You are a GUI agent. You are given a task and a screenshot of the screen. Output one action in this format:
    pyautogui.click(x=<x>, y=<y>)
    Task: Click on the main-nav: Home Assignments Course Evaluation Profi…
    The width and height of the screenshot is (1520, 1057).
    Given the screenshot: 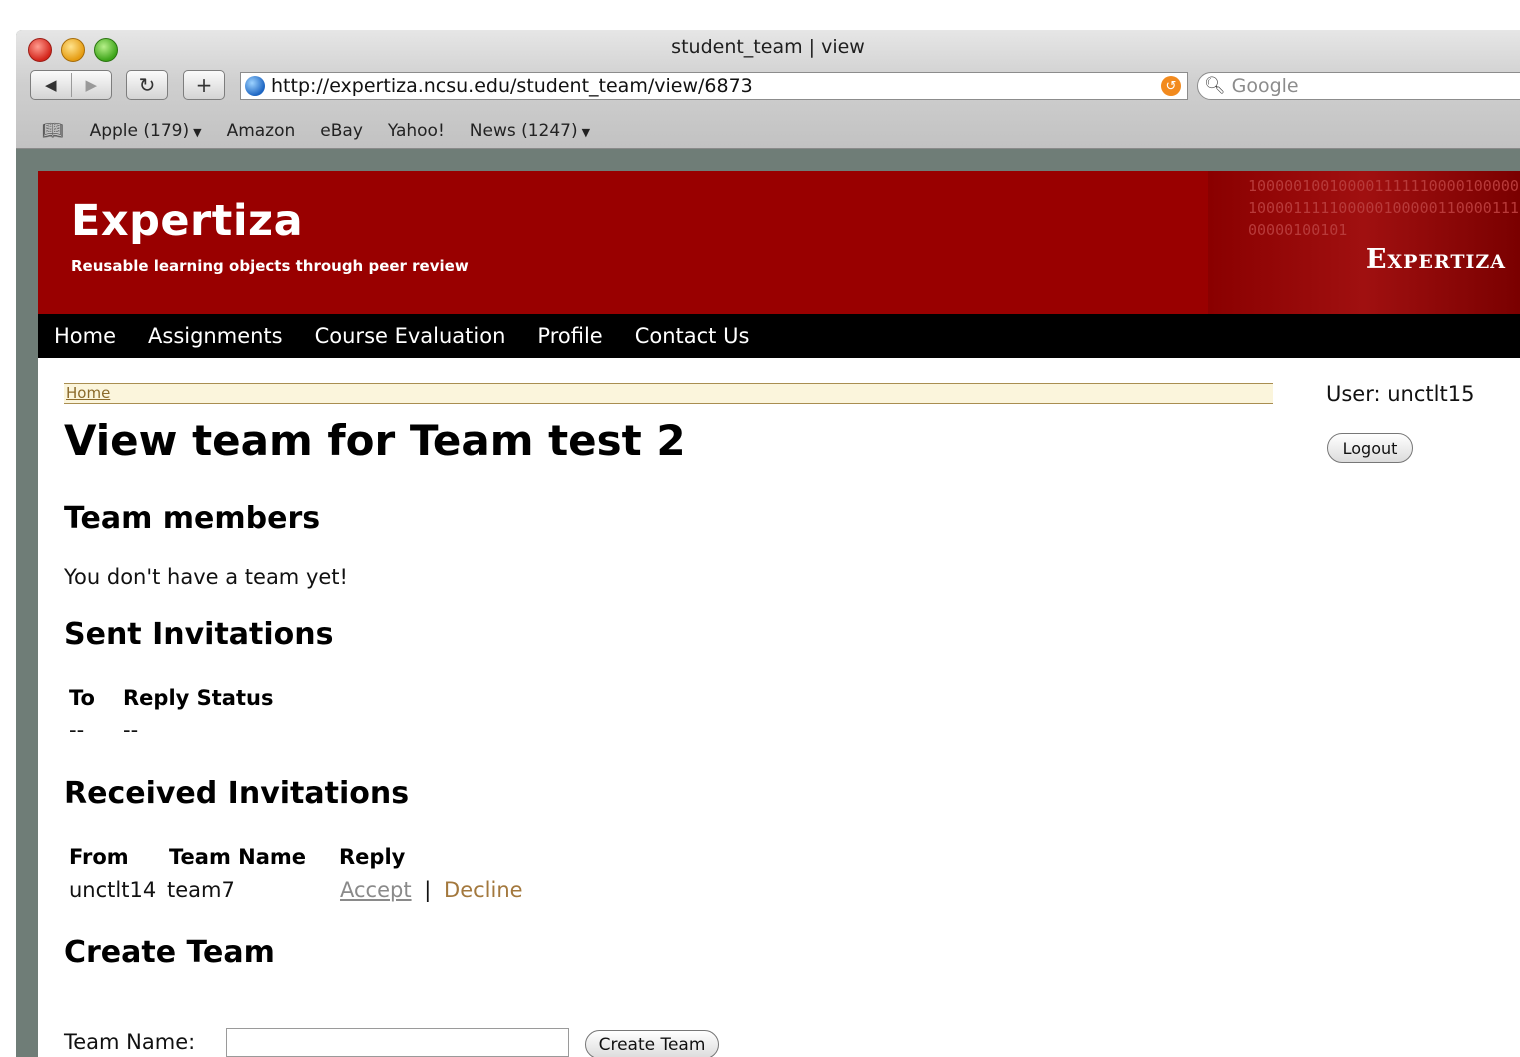 What is the action you would take?
    pyautogui.click(x=779, y=336)
    